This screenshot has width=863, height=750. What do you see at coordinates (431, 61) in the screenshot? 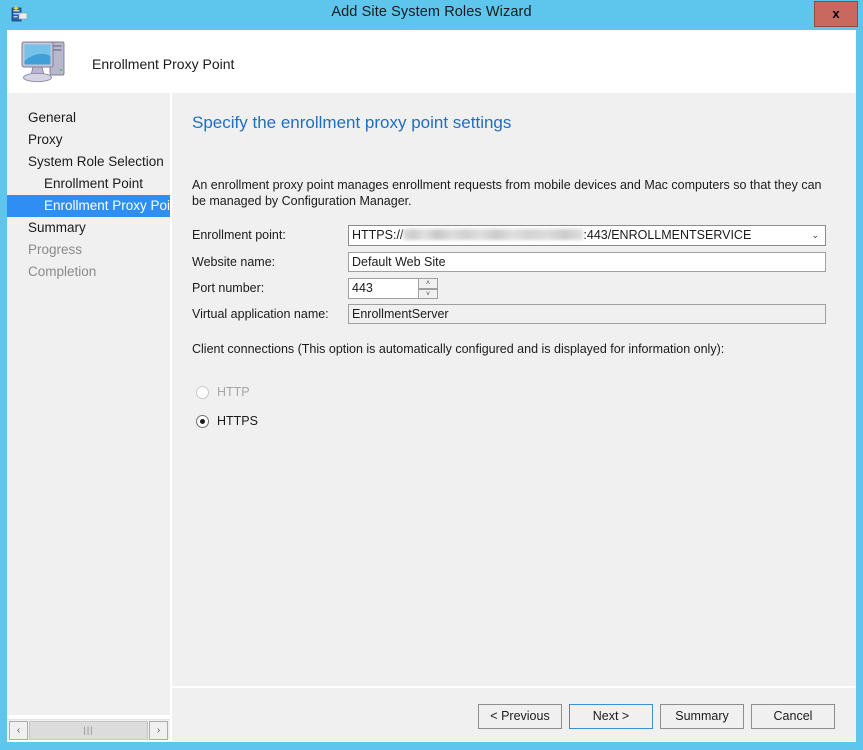
I see `wizard-header: Enrollment Proxy Point` at bounding box center [431, 61].